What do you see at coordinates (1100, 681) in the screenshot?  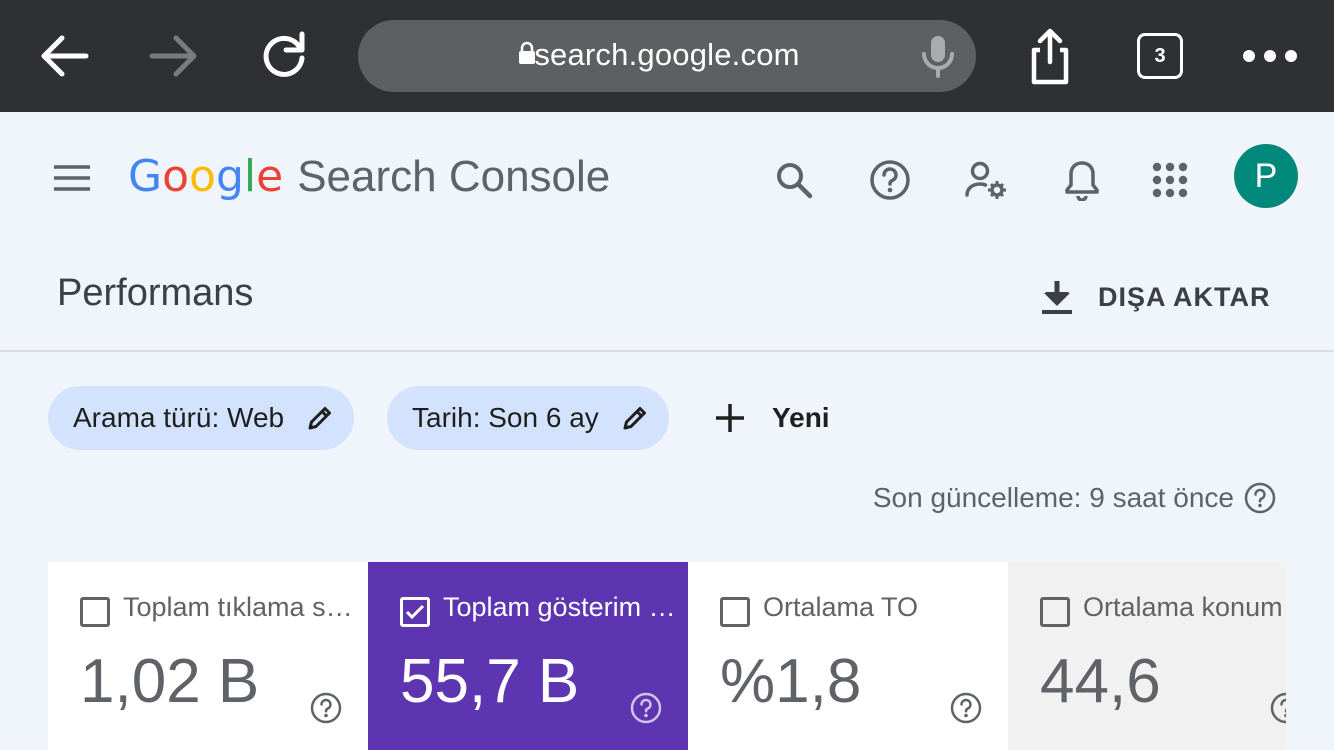 I see `metric-value: 44,6` at bounding box center [1100, 681].